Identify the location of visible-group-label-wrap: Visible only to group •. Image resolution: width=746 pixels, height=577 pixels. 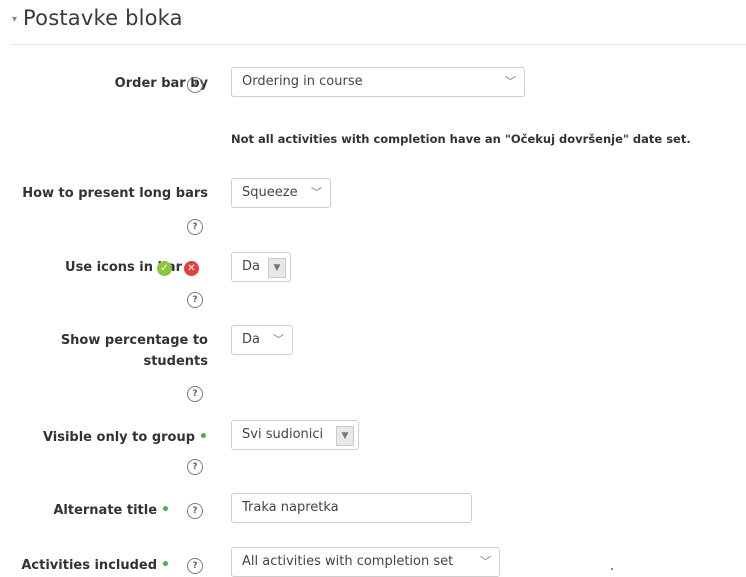
(125, 437).